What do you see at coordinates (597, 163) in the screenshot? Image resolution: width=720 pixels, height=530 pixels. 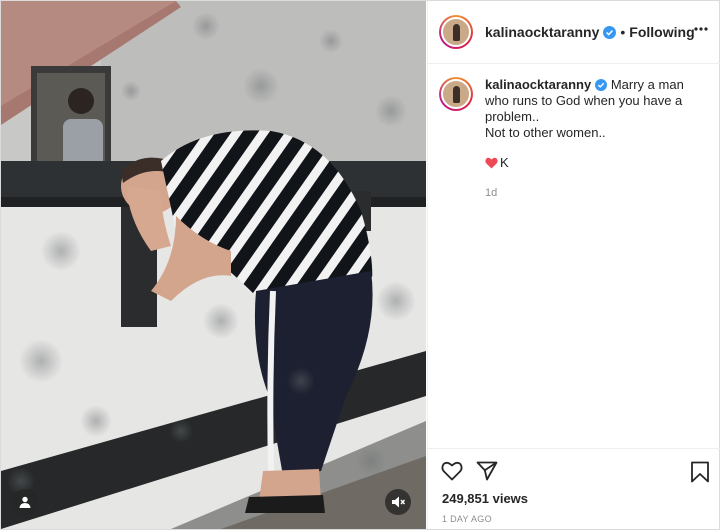 I see `comment-row: K` at bounding box center [597, 163].